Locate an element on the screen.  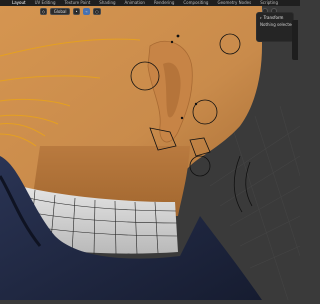
snap-icon: ⌁ is located at coordinates (87, 11).